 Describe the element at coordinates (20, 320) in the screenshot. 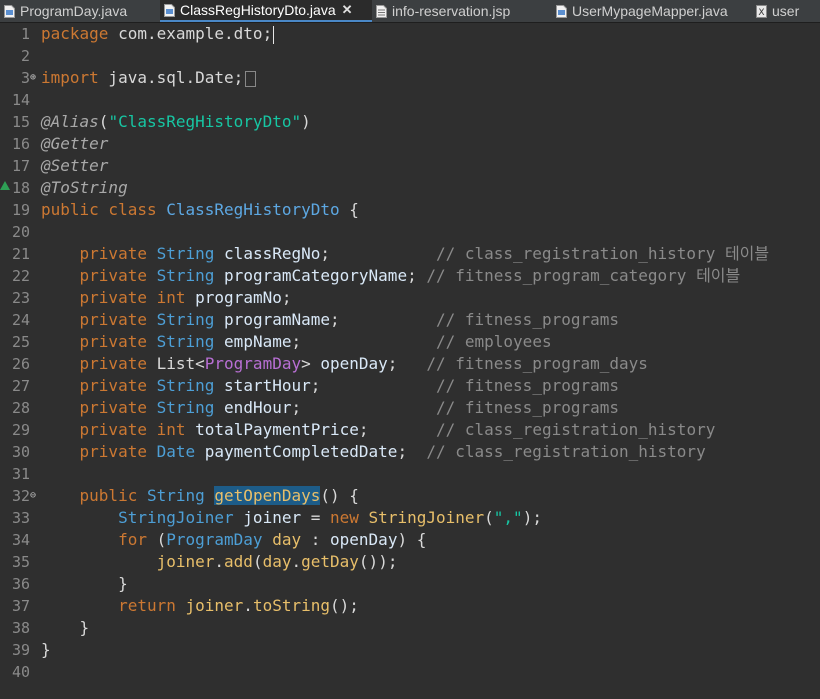

I see `line-number: 24` at that location.